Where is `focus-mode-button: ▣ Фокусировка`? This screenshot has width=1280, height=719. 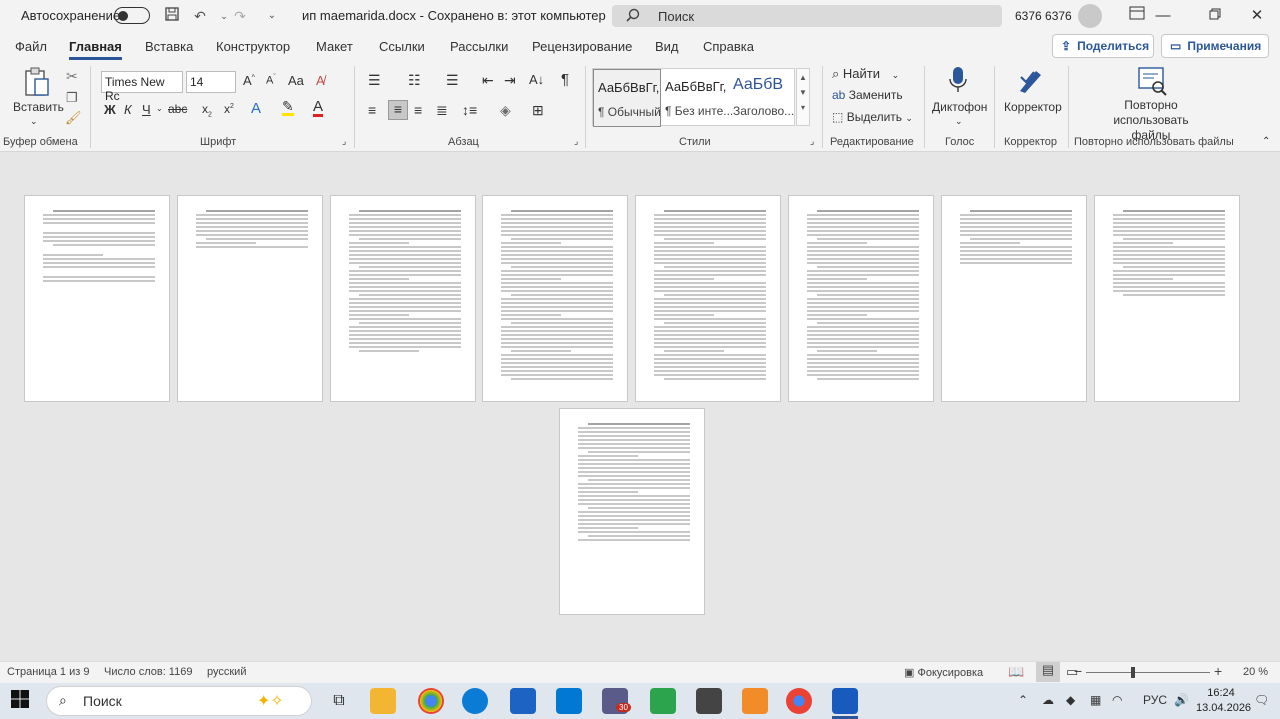
focus-mode-button: ▣ Фокусировка is located at coordinates (943, 672).